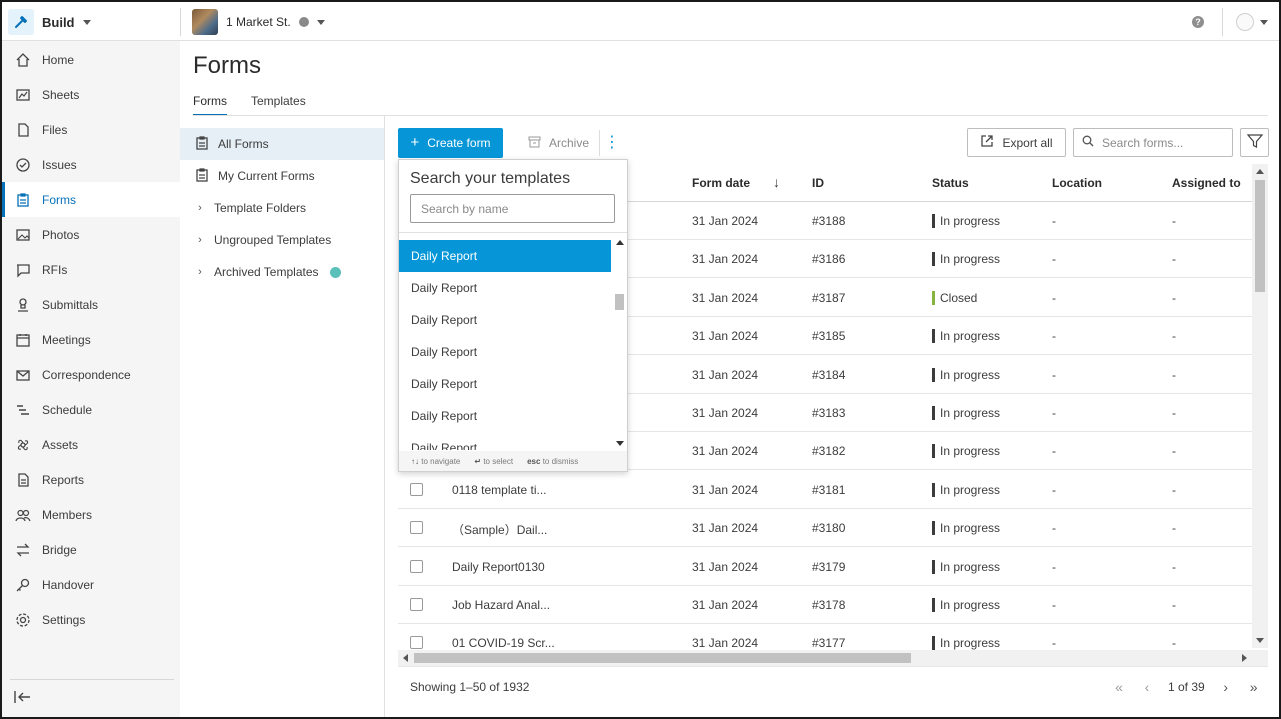  I want to click on scroll-right-icon, so click(1244, 658).